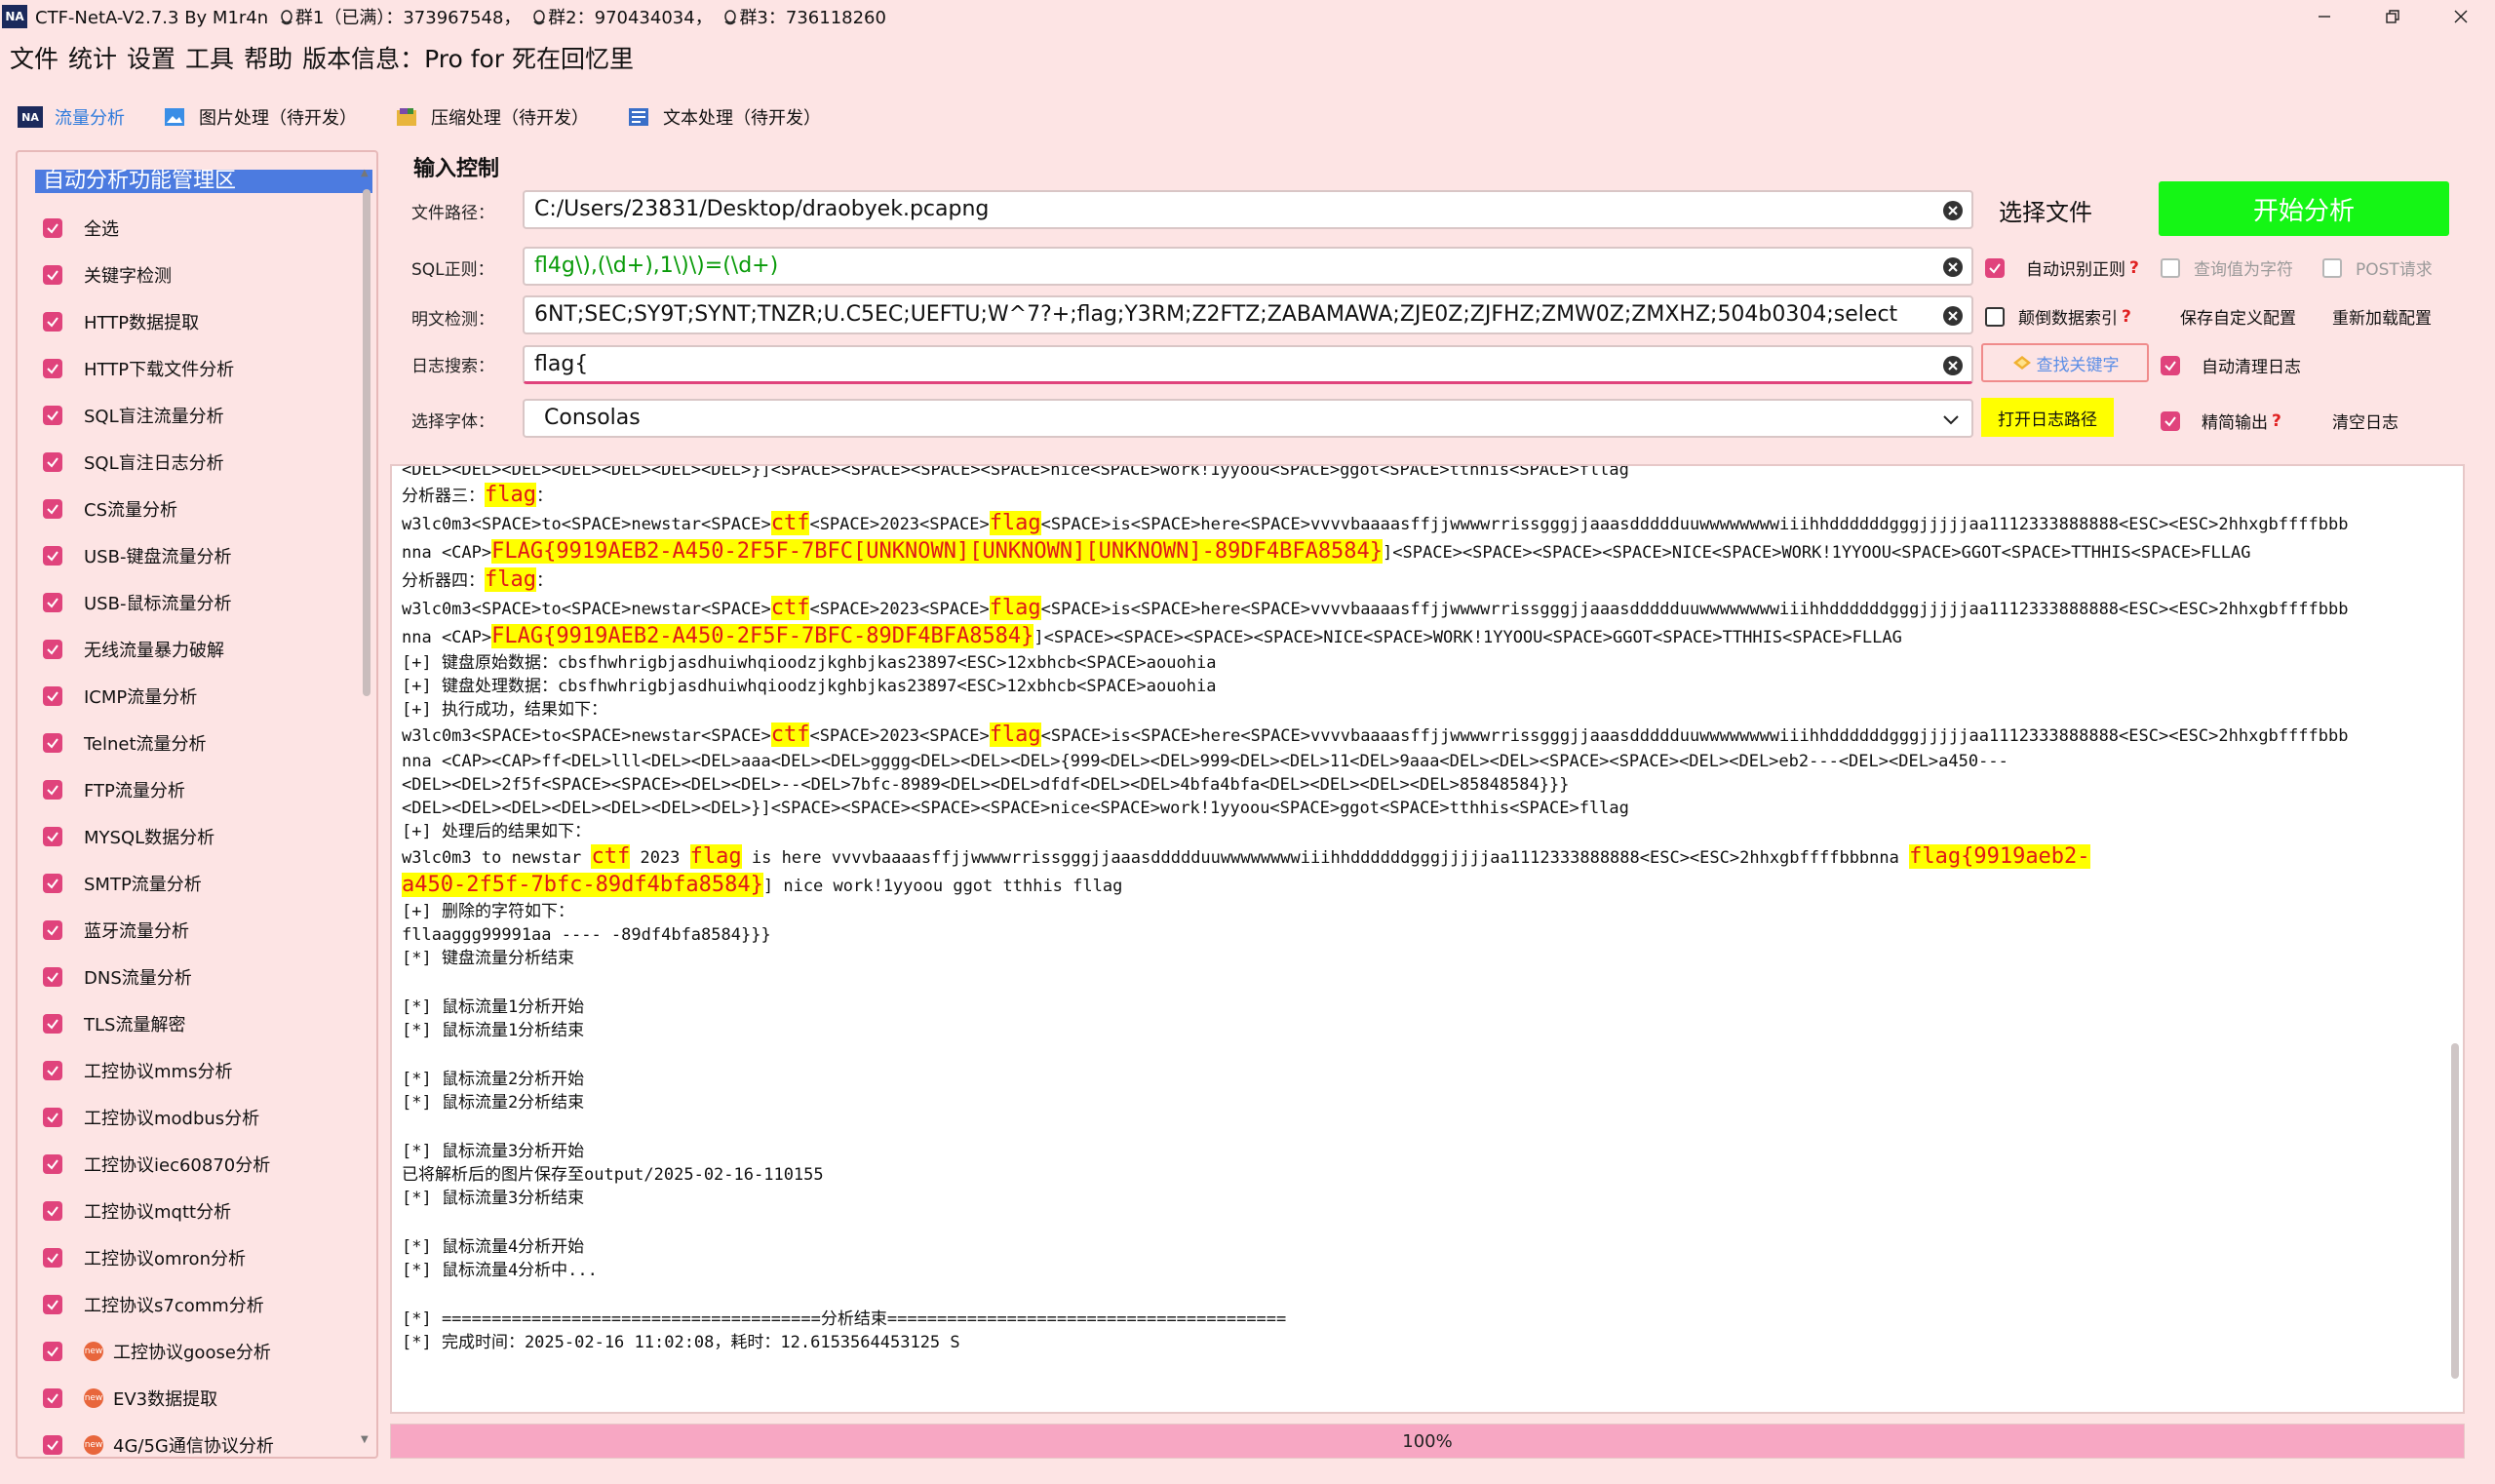  I want to click on tab-compression: 压缩处理（待开发）, so click(491, 117).